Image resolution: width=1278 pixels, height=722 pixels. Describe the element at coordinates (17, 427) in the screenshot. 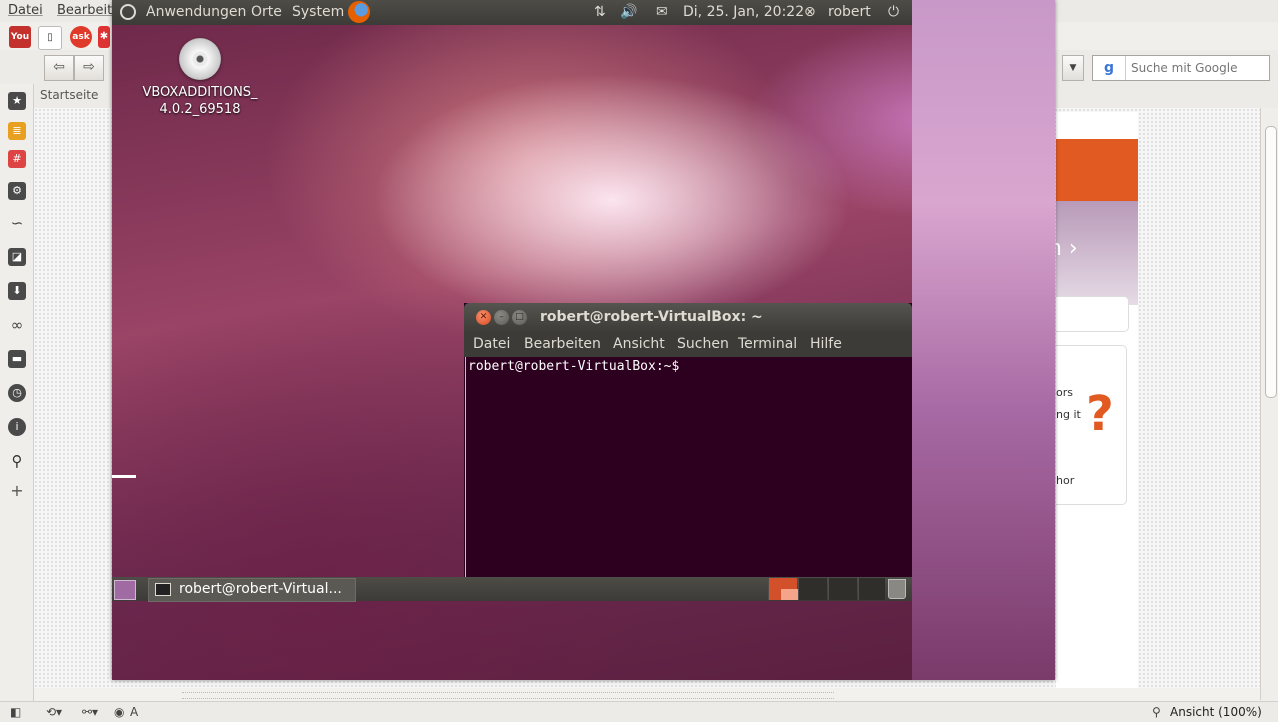

I see `info-icon: i` at that location.